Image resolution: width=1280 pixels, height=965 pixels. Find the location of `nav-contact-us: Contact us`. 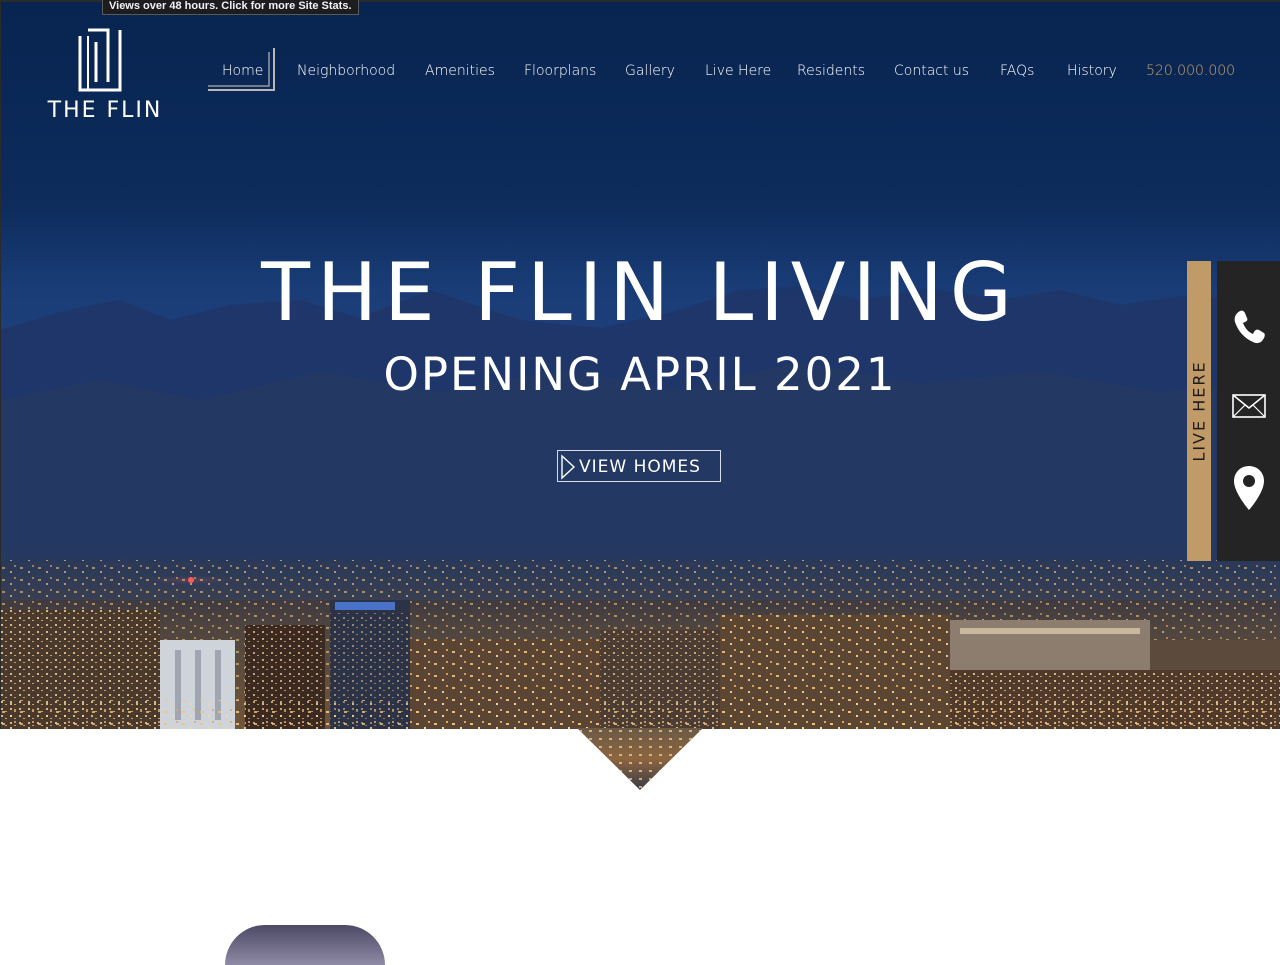

nav-contact-us: Contact us is located at coordinates (931, 71).